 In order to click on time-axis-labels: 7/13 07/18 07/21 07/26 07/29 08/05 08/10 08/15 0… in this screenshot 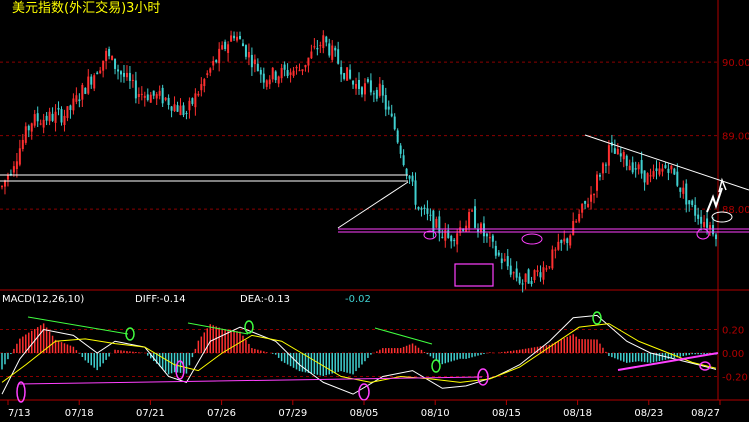, I will do `click(364, 409)`.